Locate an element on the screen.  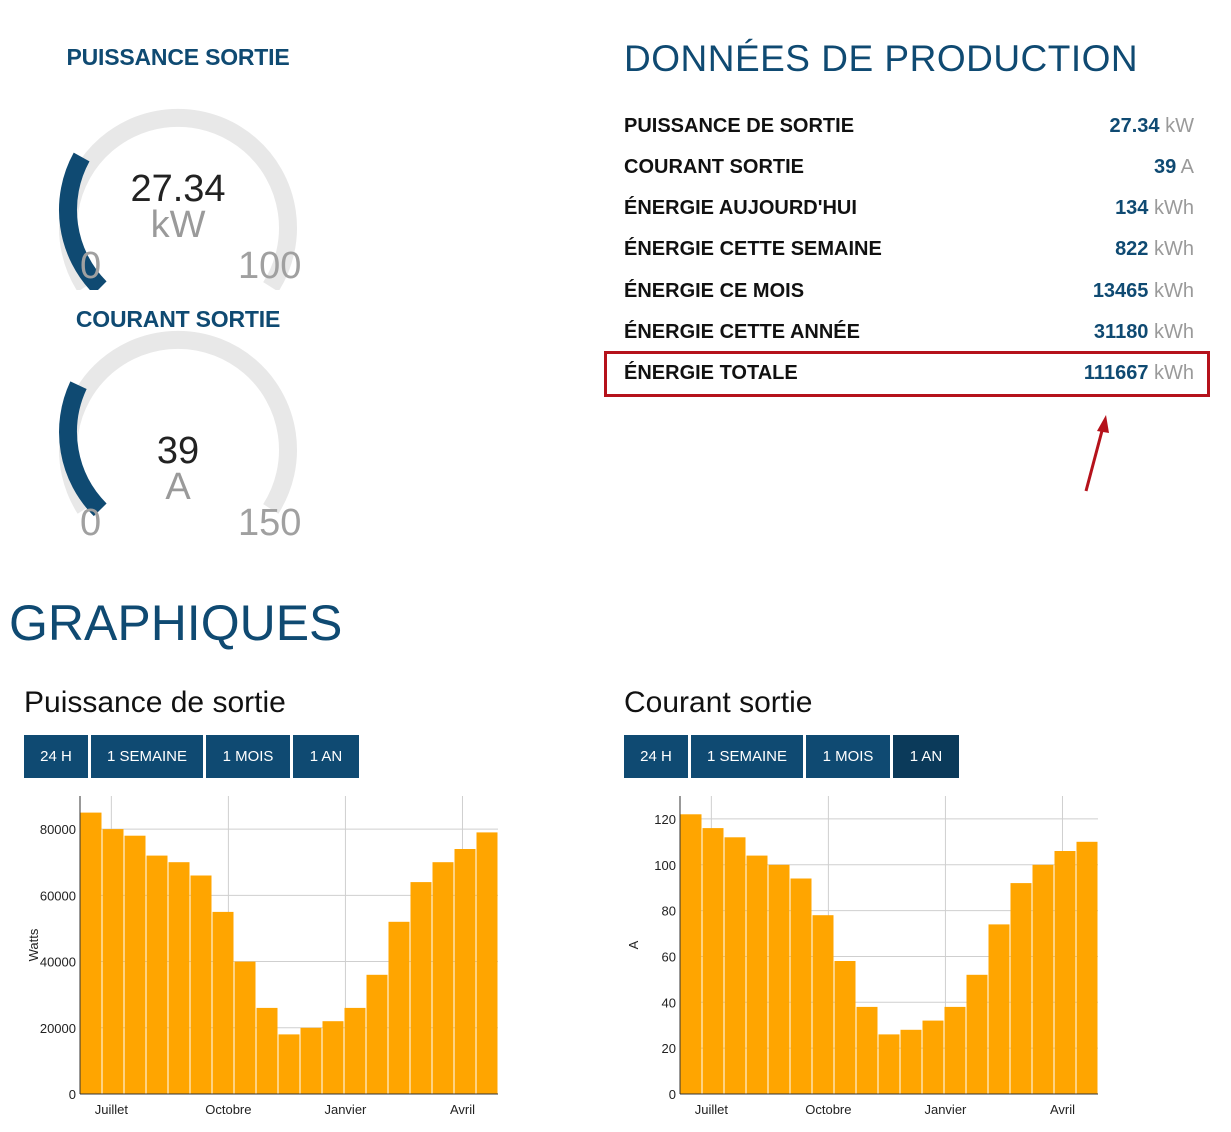
production-value: 822 kWh is located at coordinates (1154, 249).